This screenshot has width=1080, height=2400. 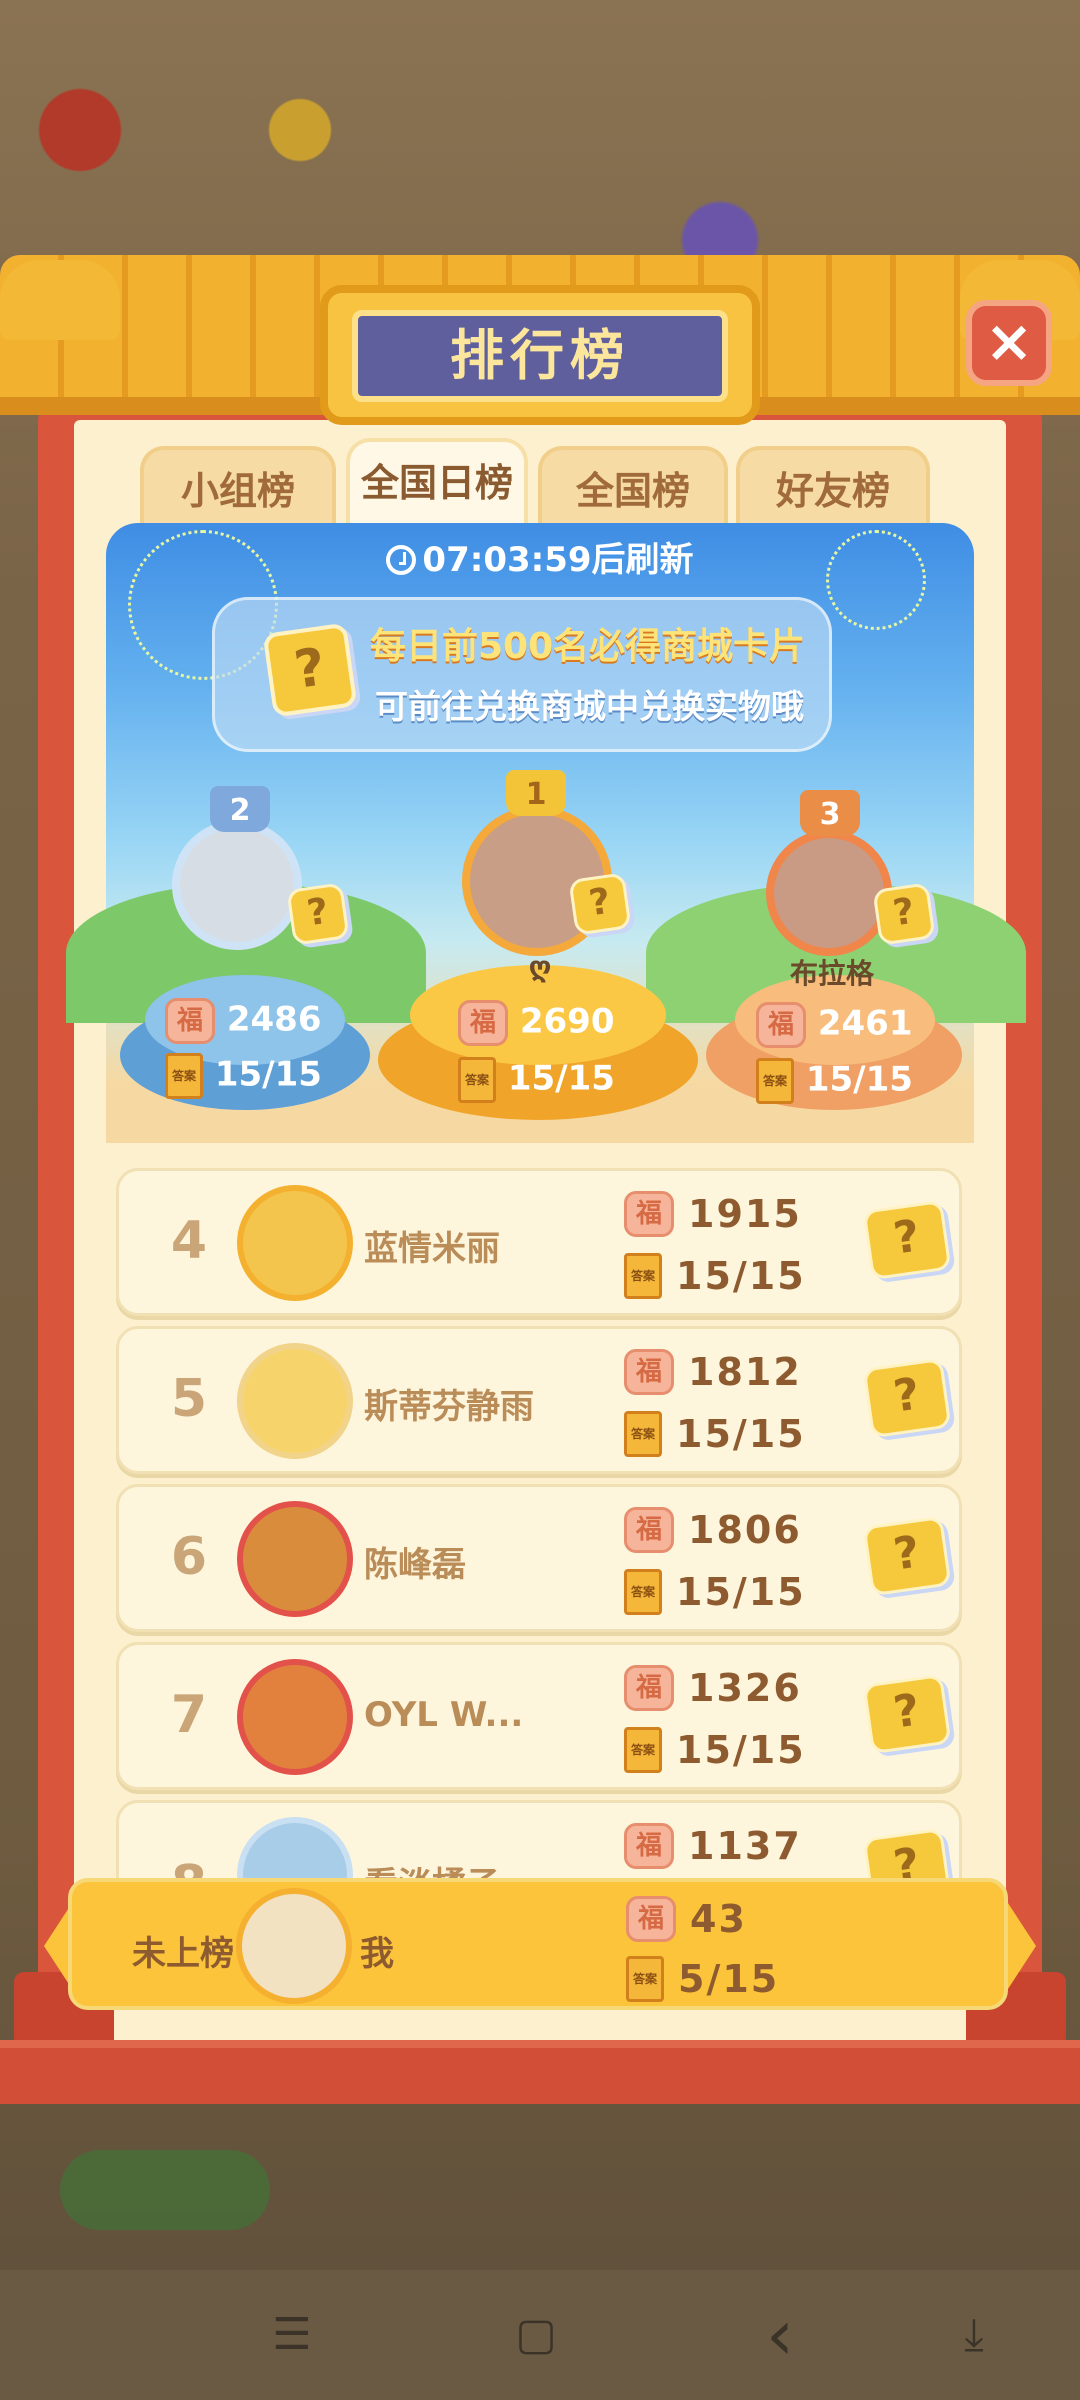 I want to click on rank-number: 7, so click(x=189, y=1715).